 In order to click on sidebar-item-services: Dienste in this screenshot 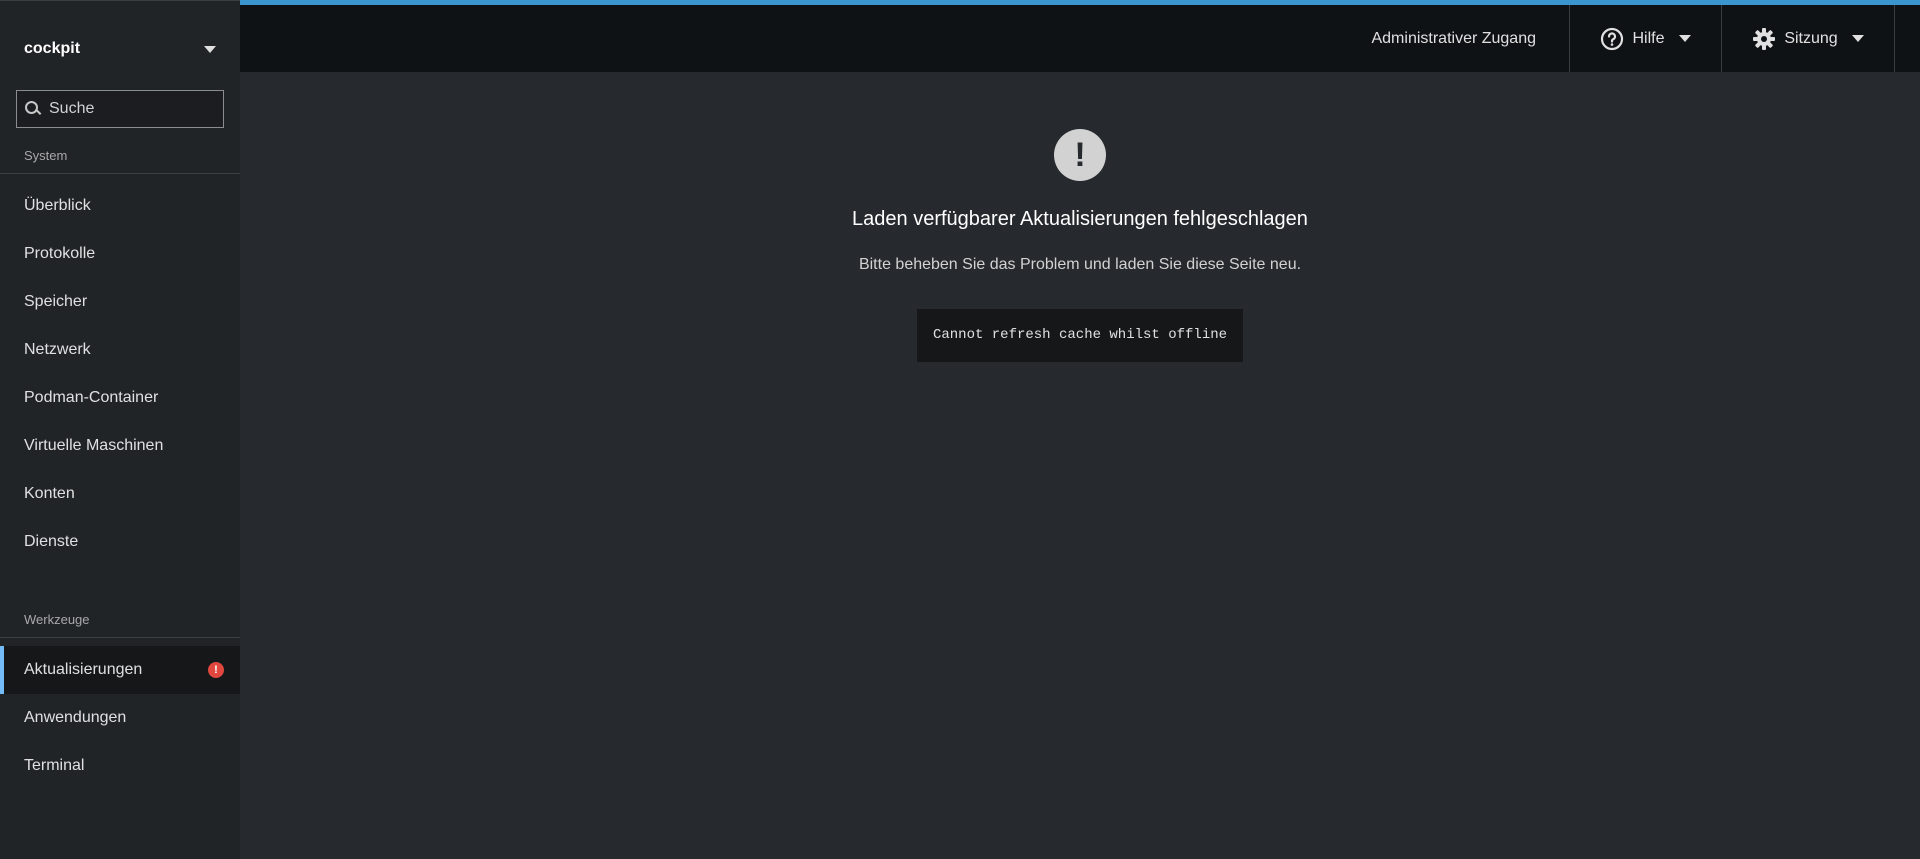, I will do `click(120, 542)`.